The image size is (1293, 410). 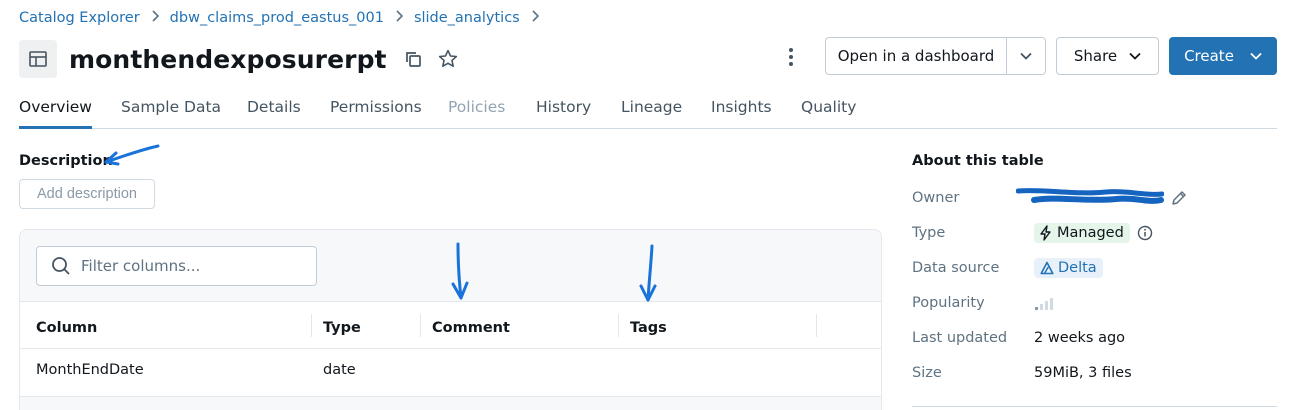 I want to click on column-header-tags: Tags, so click(x=648, y=325).